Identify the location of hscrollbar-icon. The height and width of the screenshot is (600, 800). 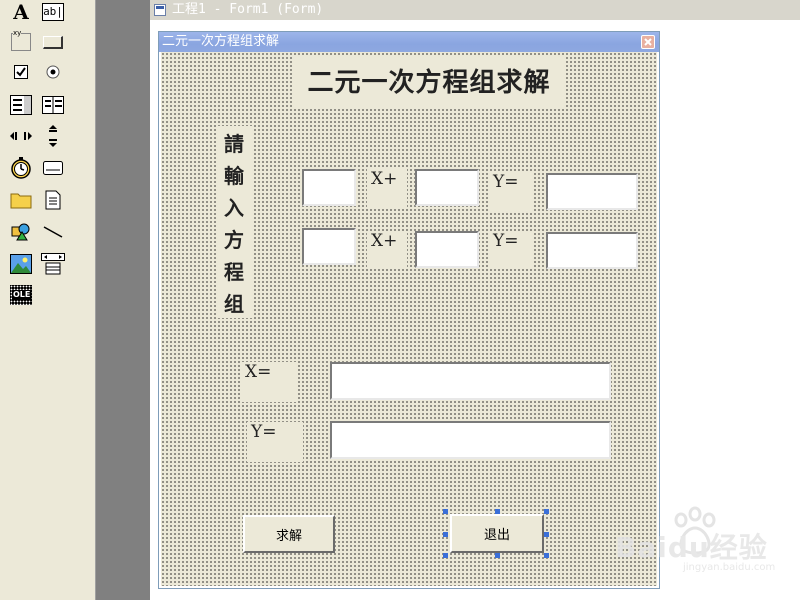
(21, 136).